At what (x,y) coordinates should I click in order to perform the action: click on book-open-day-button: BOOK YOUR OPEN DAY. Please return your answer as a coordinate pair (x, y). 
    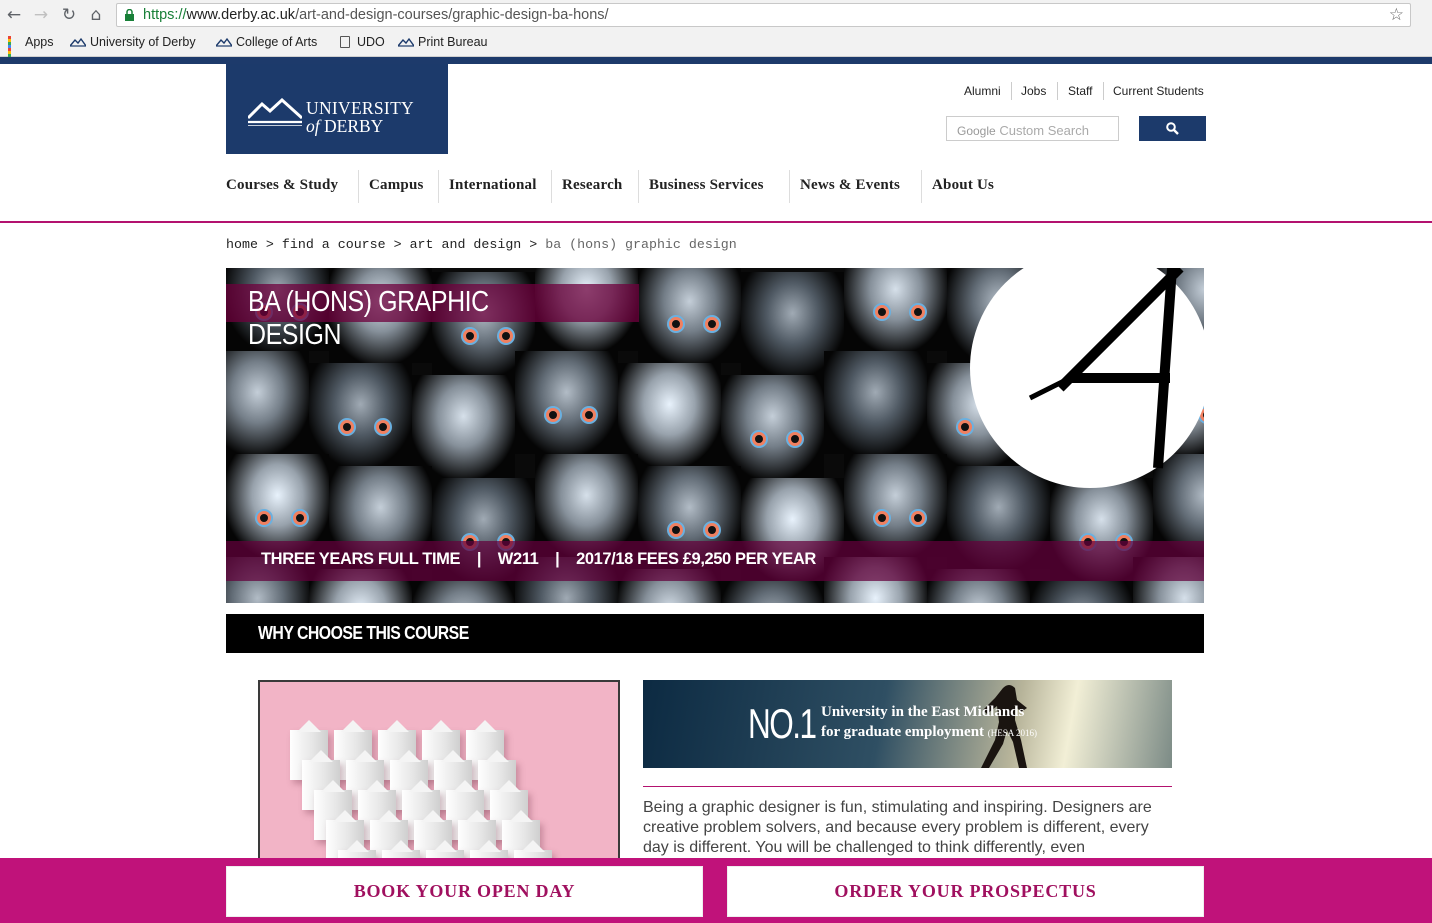
    Looking at the image, I should click on (464, 891).